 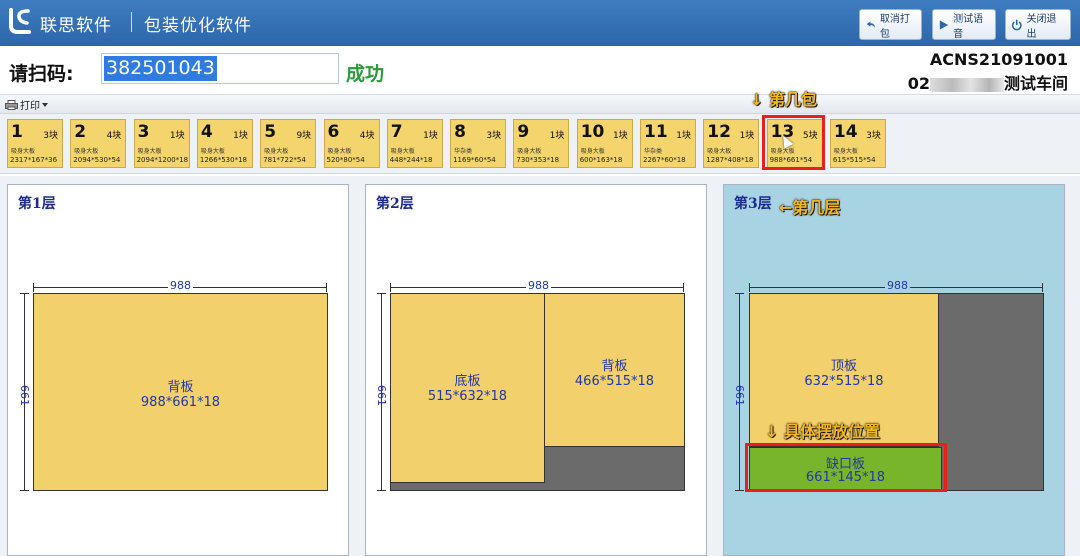 I want to click on test-voice-button: 测试语音, so click(x=964, y=24).